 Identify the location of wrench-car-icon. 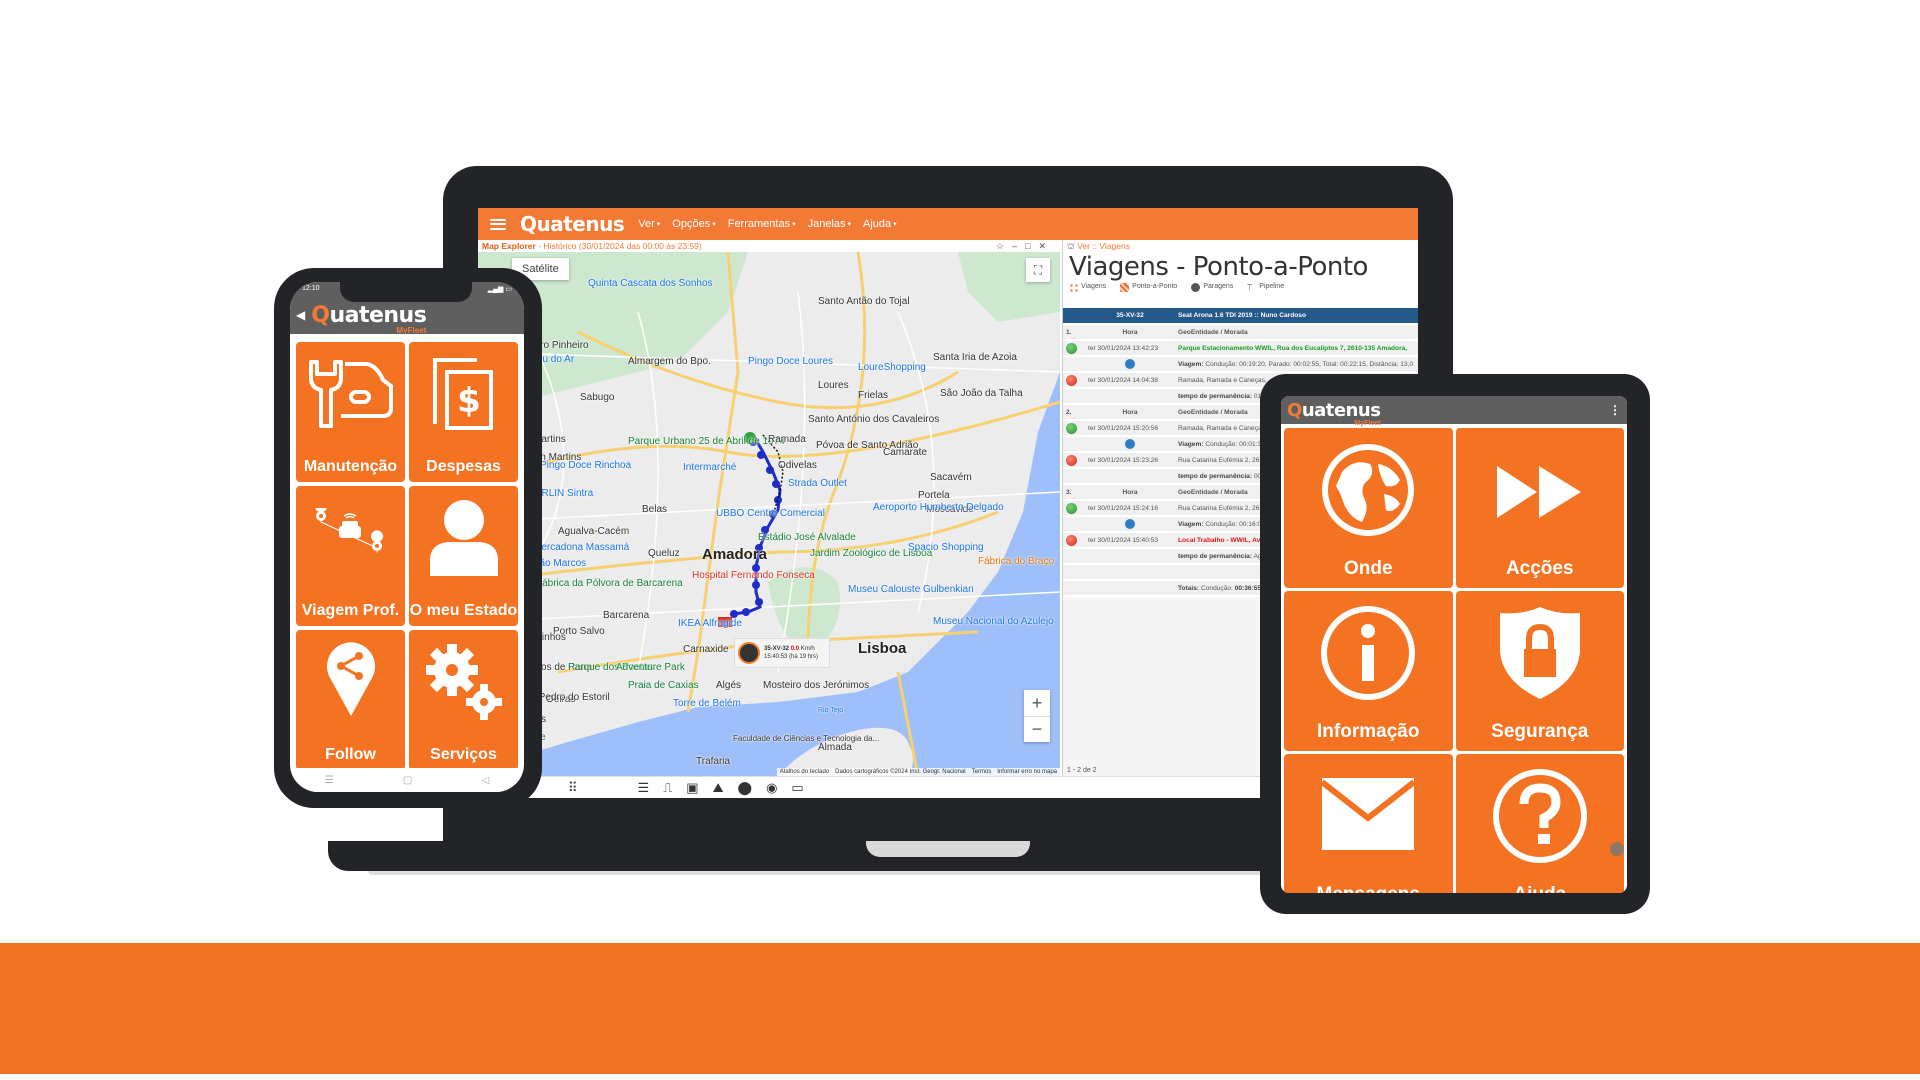
(350, 394).